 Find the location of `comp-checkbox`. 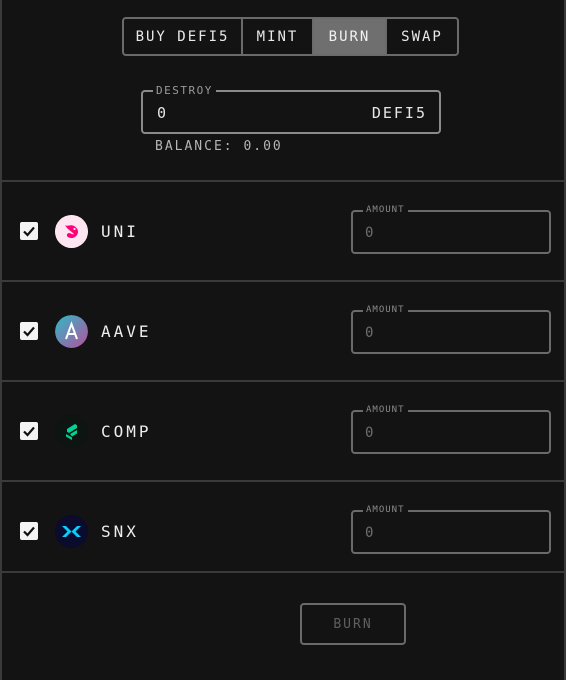

comp-checkbox is located at coordinates (29, 431).